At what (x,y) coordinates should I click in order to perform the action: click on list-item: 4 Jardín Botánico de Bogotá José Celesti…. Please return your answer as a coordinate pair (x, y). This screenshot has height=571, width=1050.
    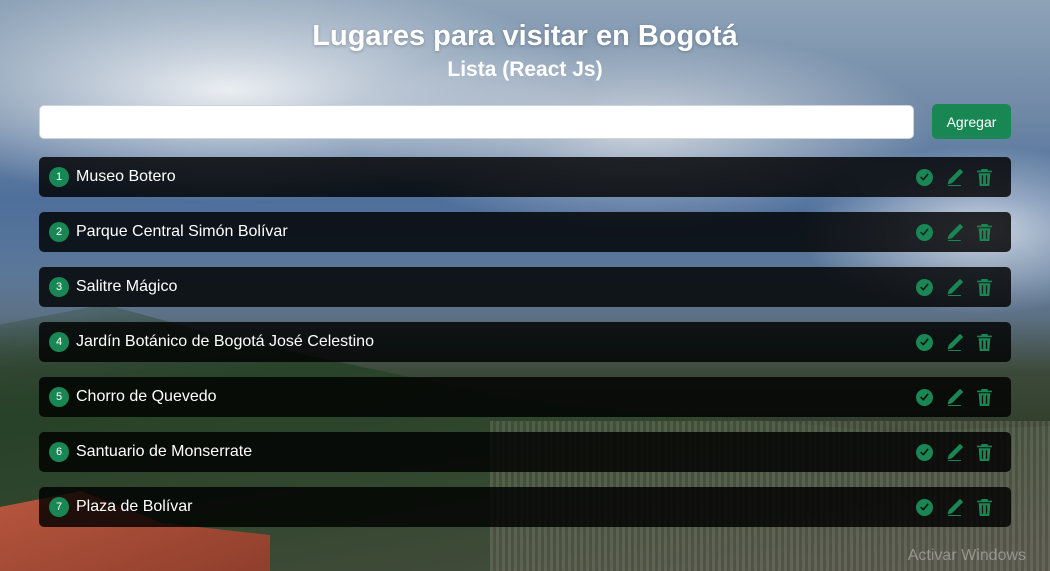
    Looking at the image, I should click on (525, 342).